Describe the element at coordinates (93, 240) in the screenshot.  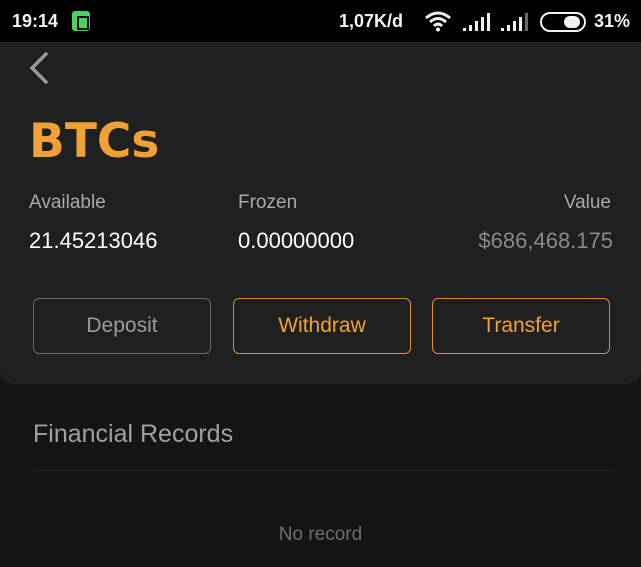
I see `available-balance: 21.45213046` at that location.